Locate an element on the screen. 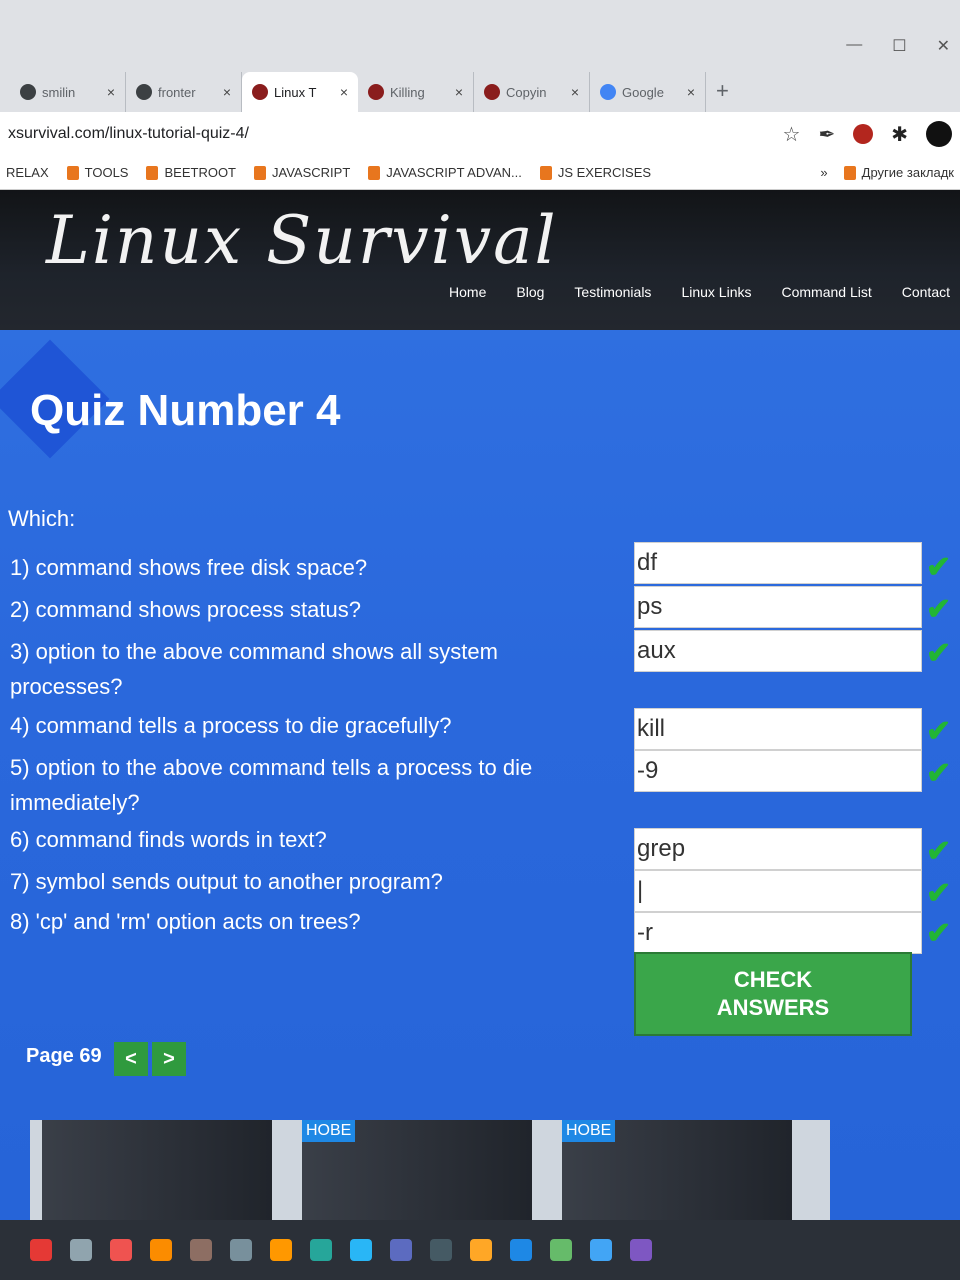  tab-linux-survival: Linux T × is located at coordinates (300, 92).